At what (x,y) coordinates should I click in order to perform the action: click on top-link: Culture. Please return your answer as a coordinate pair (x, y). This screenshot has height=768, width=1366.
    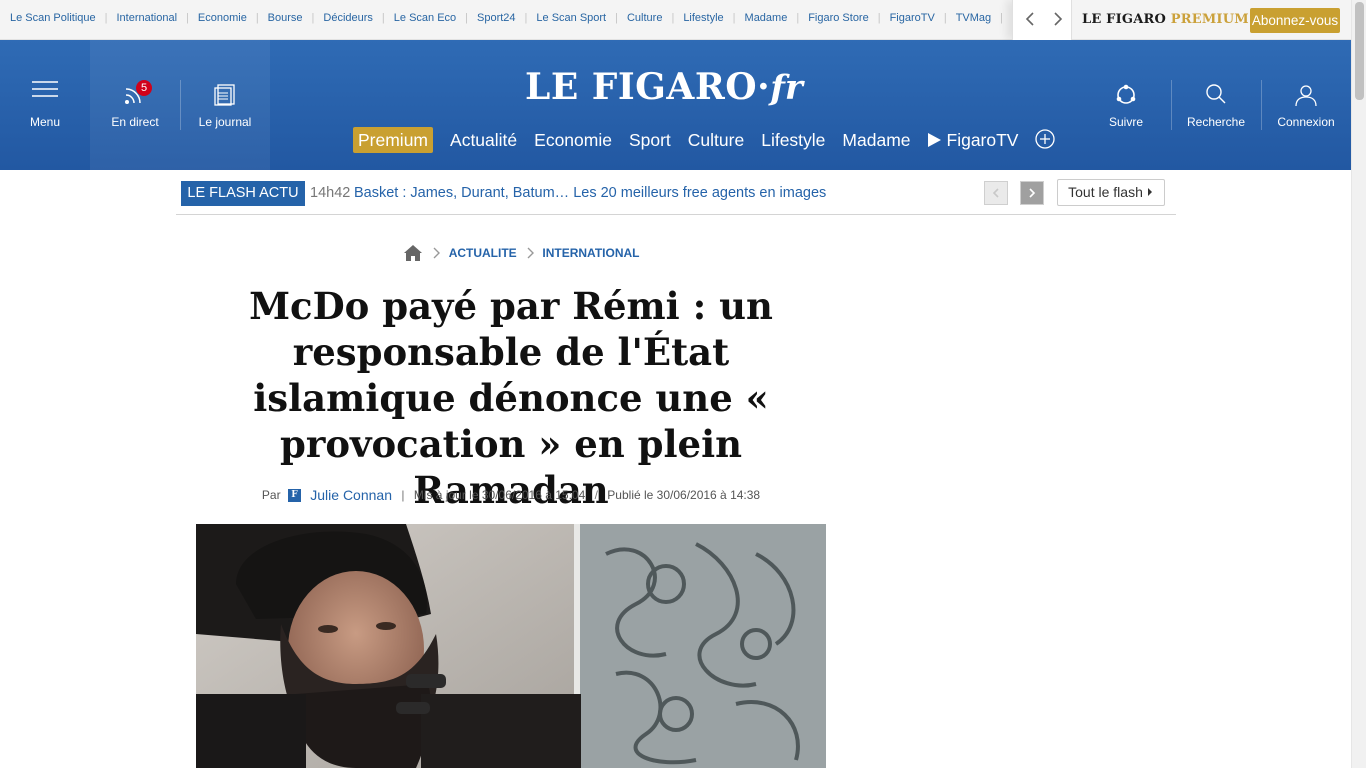
    Looking at the image, I should click on (644, 18).